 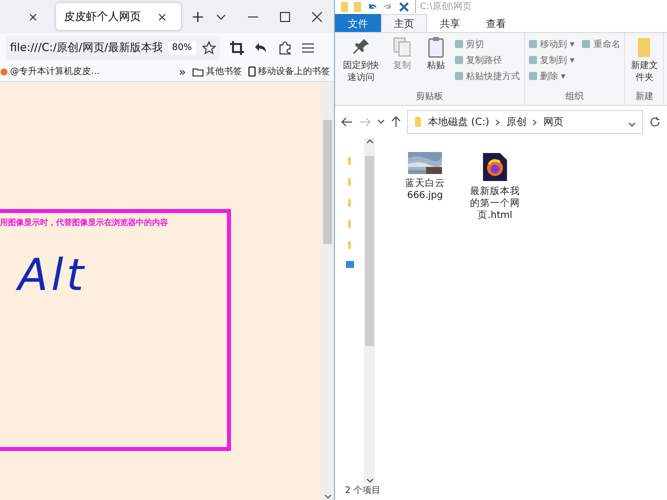 I want to click on ribbon-button: 粘贴, so click(x=436, y=63).